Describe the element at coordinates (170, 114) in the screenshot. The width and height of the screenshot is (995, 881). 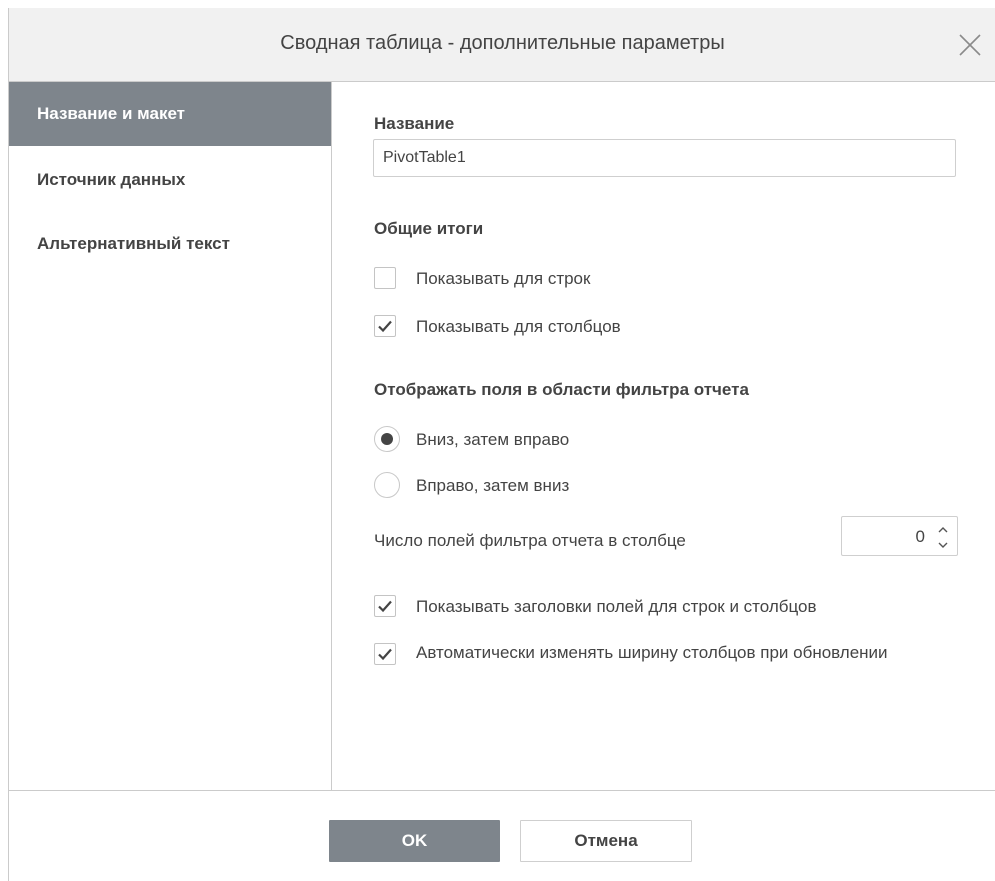
I see `sidebar-item-name-and-layout: Название и макет` at that location.